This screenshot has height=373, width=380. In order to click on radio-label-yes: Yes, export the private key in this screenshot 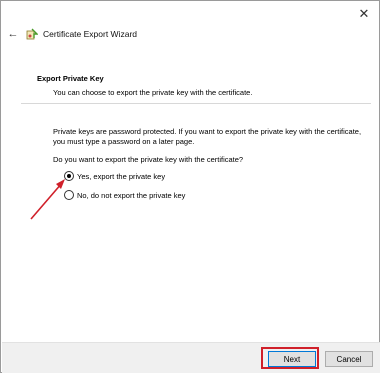, I will do `click(121, 176)`.